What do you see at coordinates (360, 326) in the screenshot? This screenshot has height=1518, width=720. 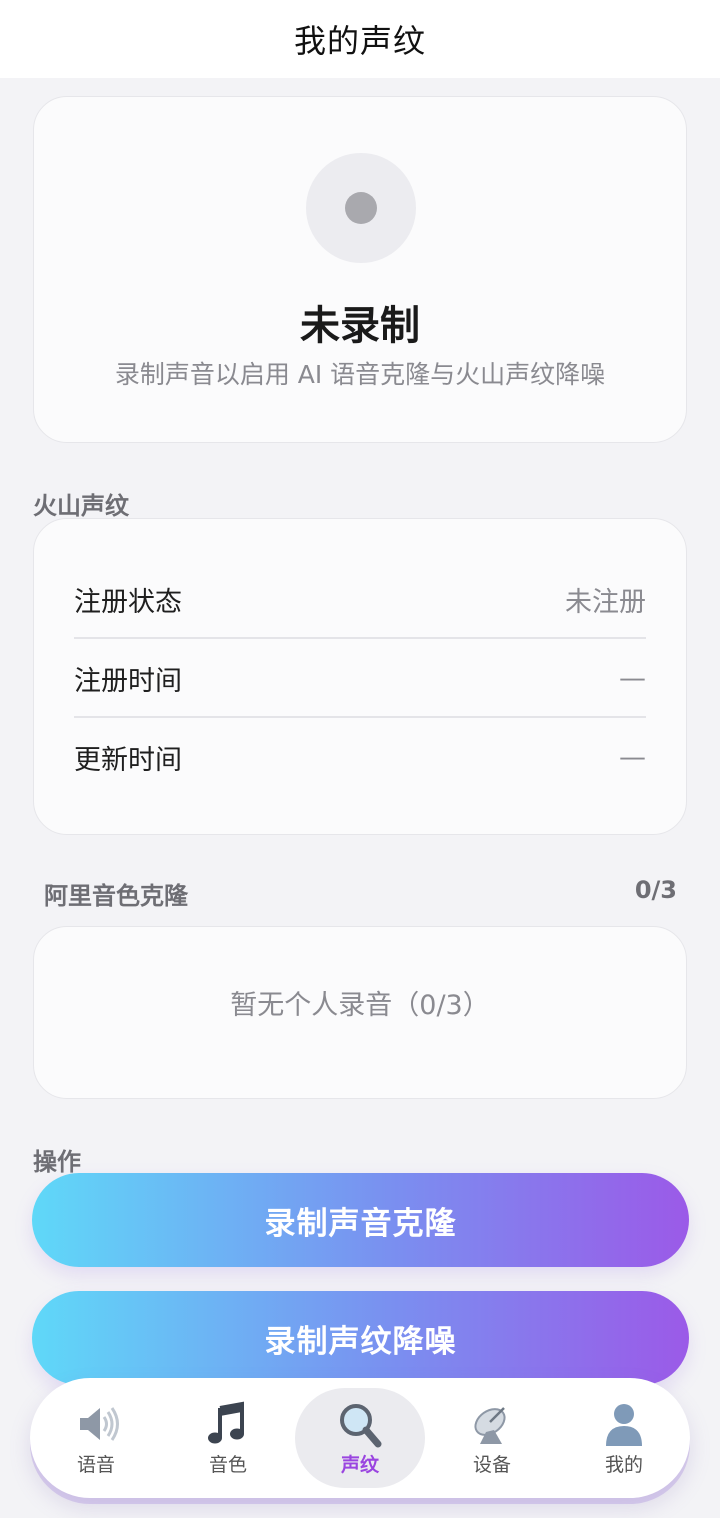 I see `status-title: 未录制` at bounding box center [360, 326].